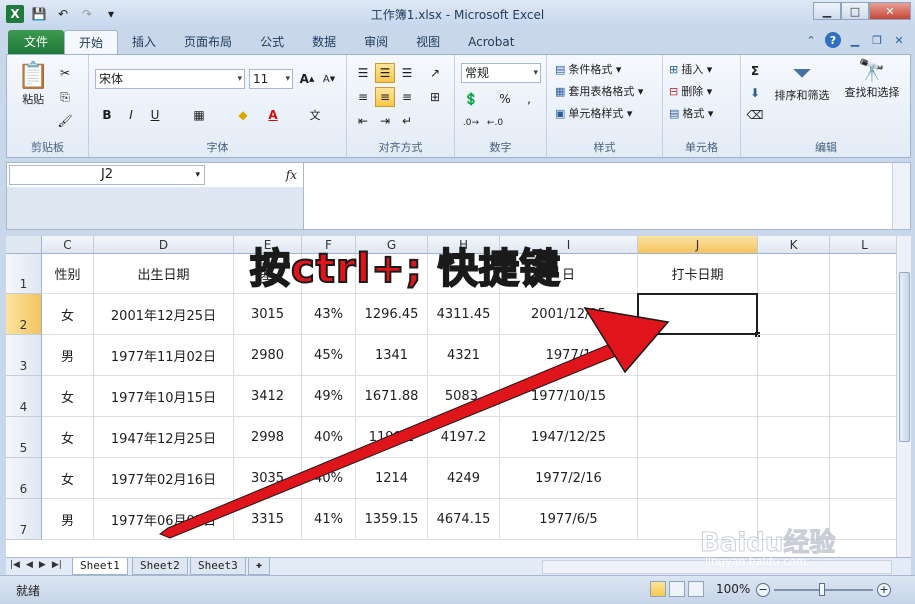 The height and width of the screenshot is (604, 915). I want to click on sheet-tab-1: Sheet1, so click(100, 566).